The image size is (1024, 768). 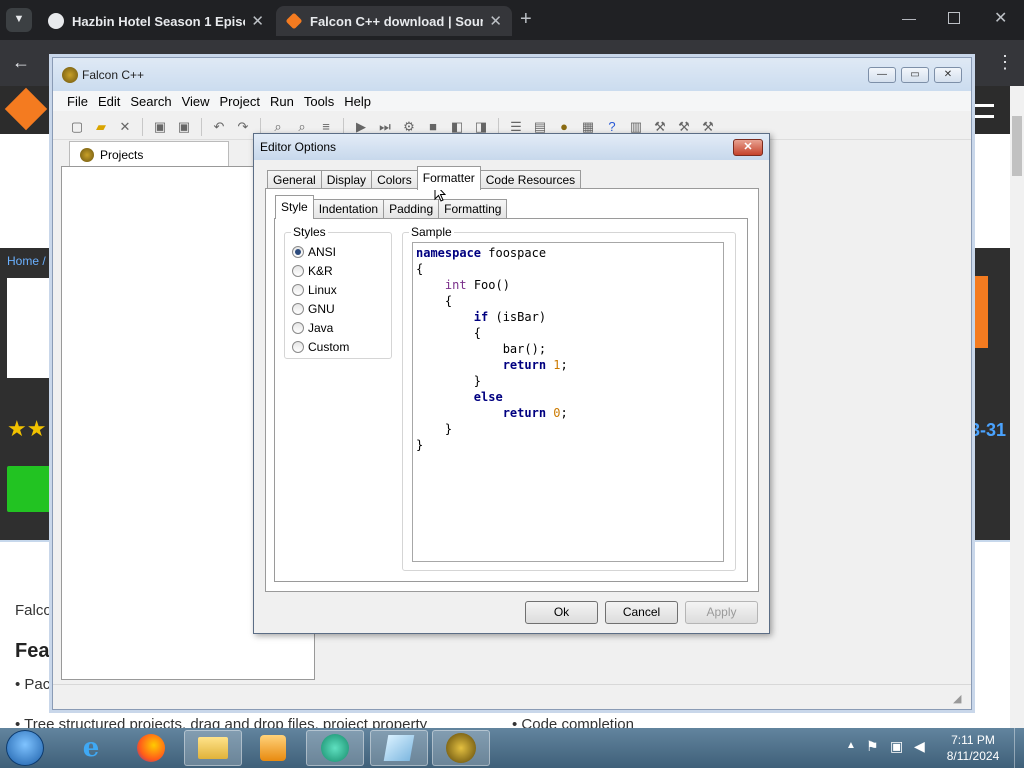 I want to click on browser-tab-falcon: Falcon C++ download | Source ✕, so click(x=394, y=21).